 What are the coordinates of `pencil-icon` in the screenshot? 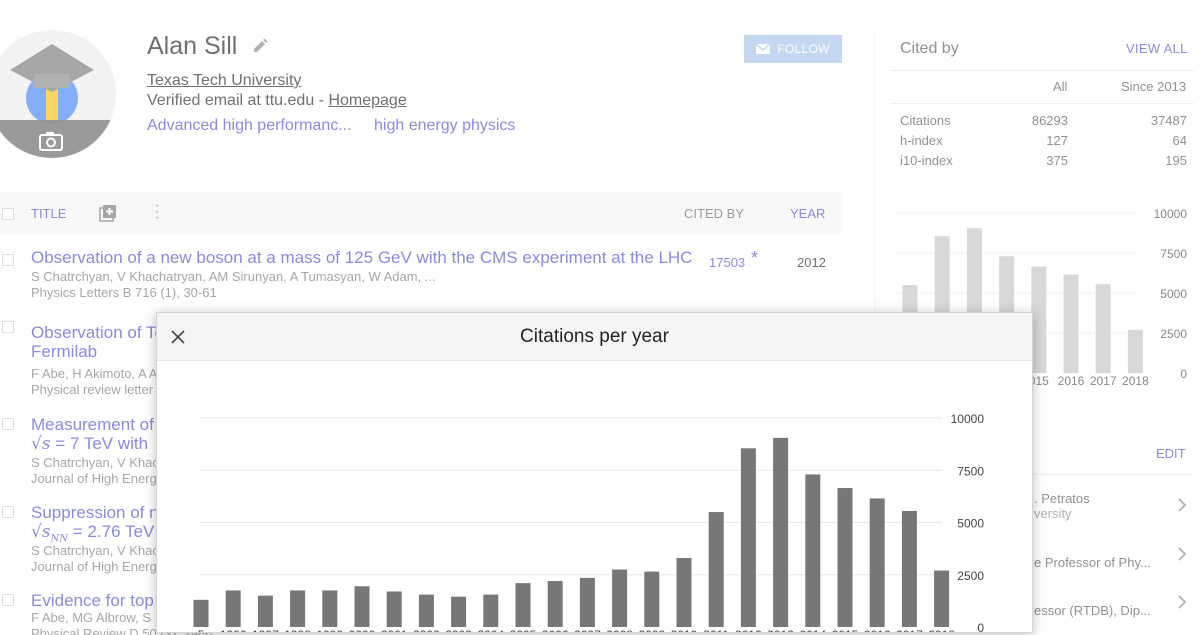 It's located at (260, 46).